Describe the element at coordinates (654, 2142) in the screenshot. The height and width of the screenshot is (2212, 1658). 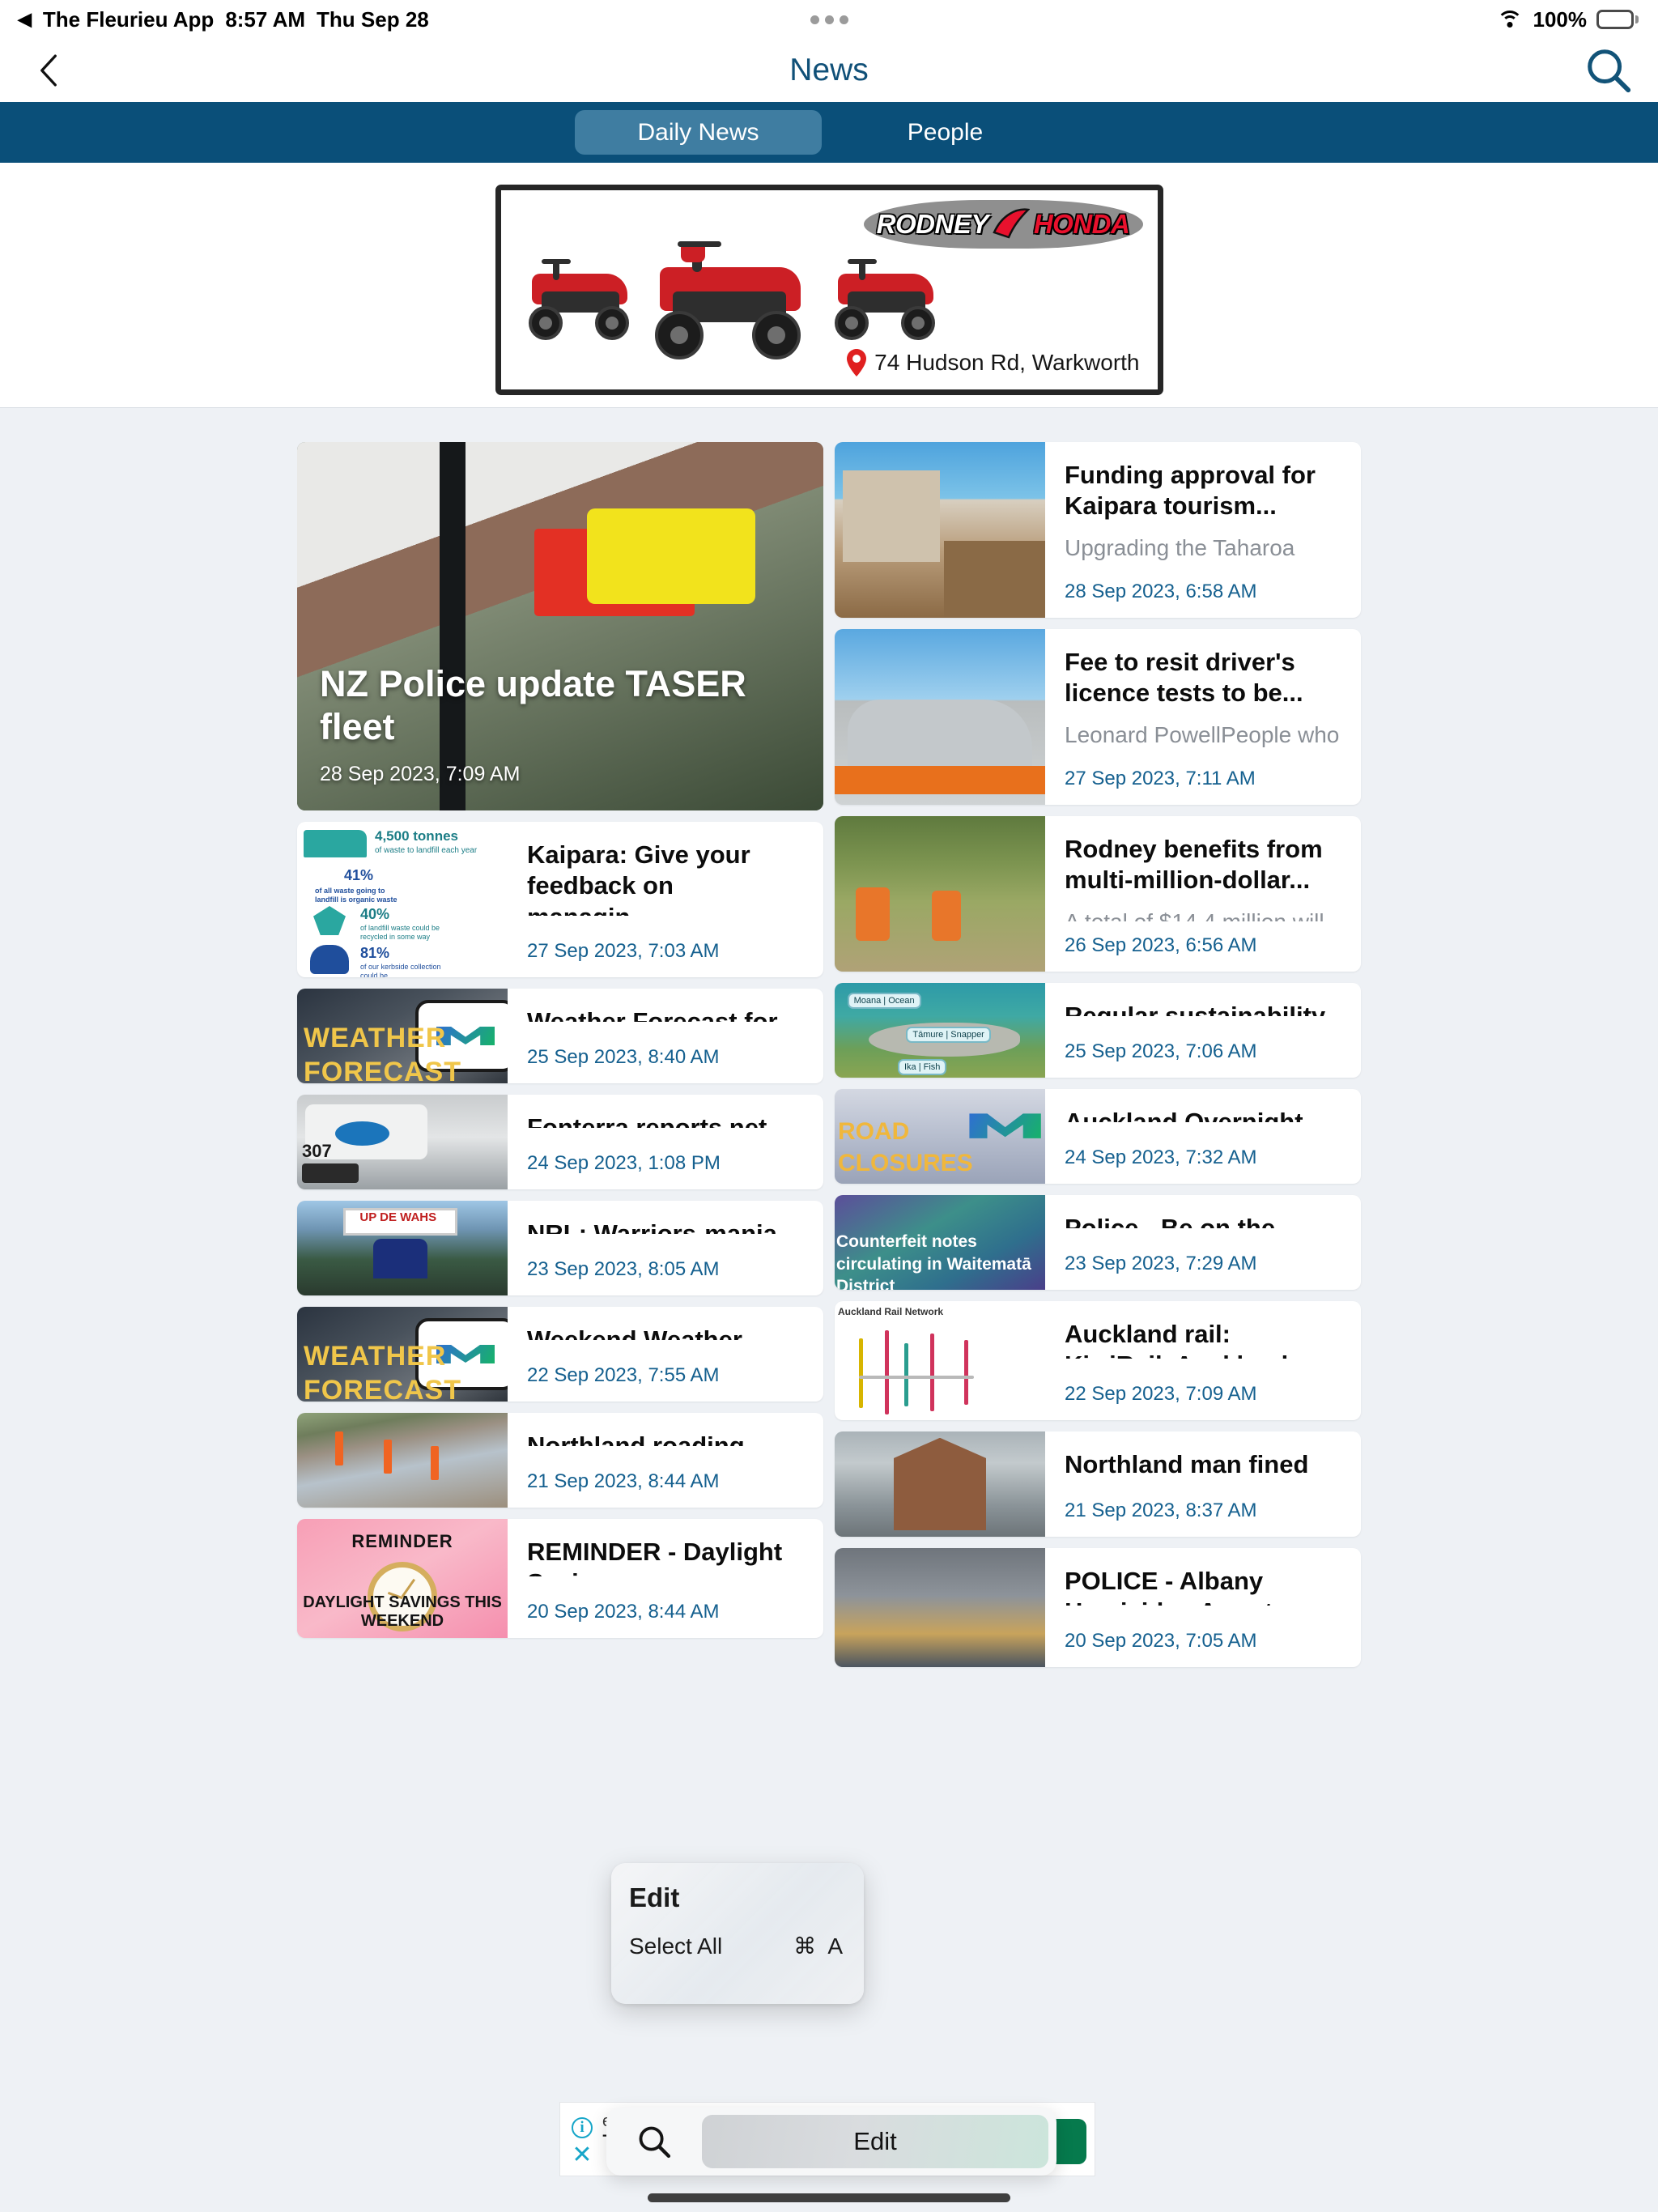
I see `toolbar-search-button` at that location.